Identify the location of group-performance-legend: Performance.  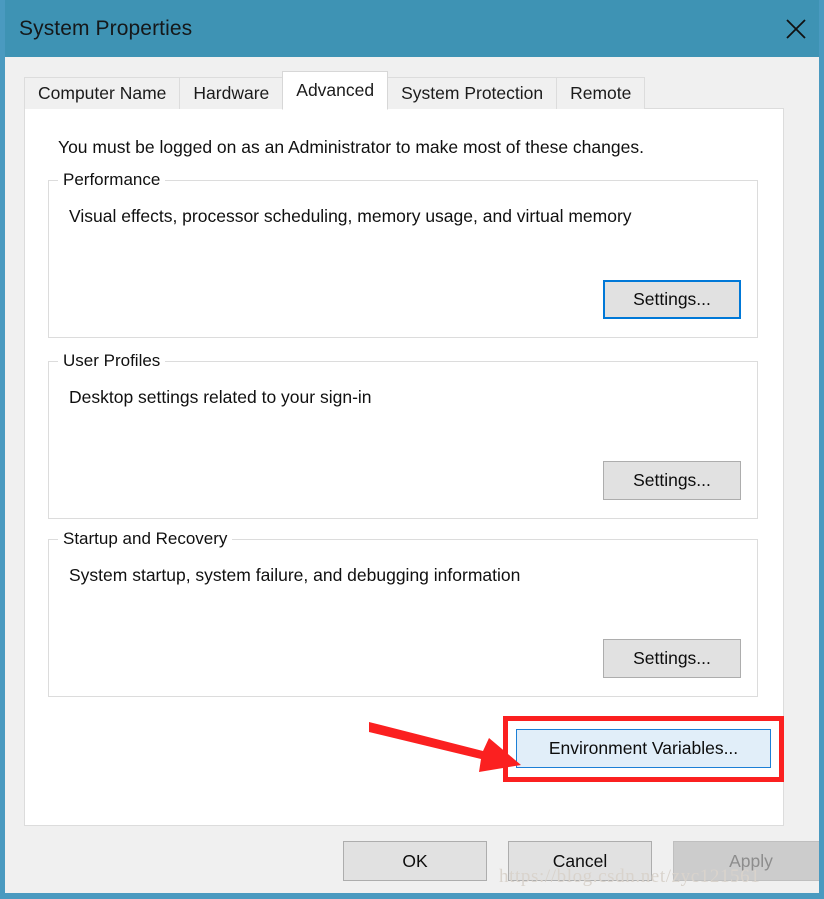
(112, 180).